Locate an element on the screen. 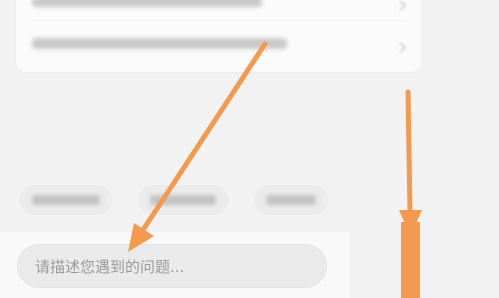  annotation-arrow-vertical is located at coordinates (410, 193).